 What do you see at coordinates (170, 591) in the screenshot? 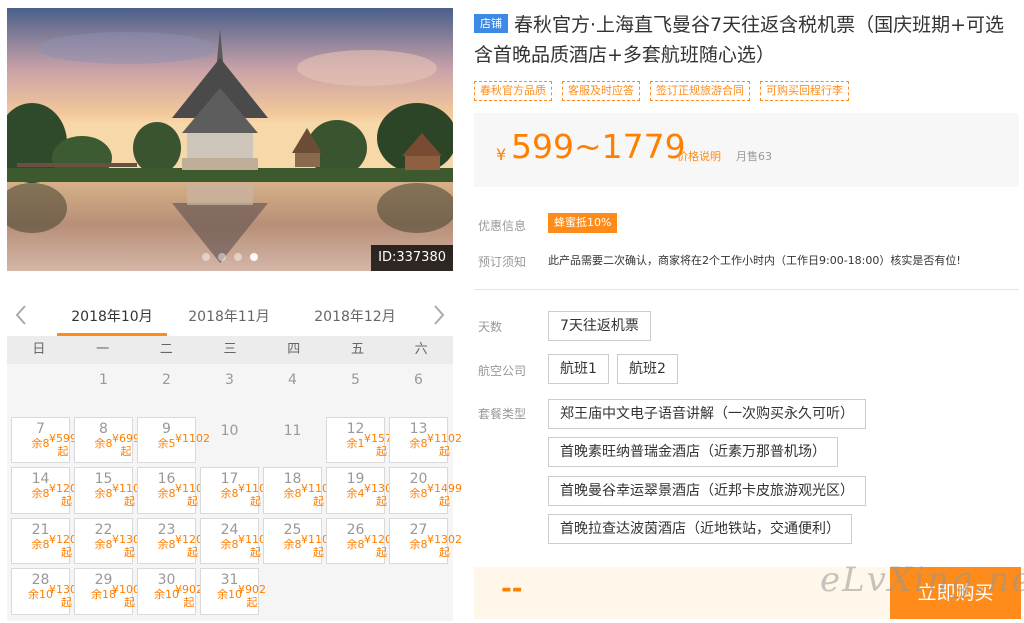
I see `calendar-day-30: 30 ¥902起 余10` at bounding box center [170, 591].